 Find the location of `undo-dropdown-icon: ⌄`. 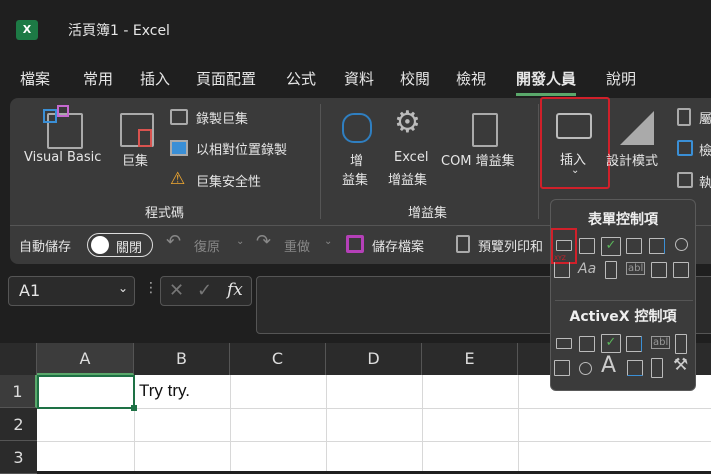

undo-dropdown-icon: ⌄ is located at coordinates (240, 241).